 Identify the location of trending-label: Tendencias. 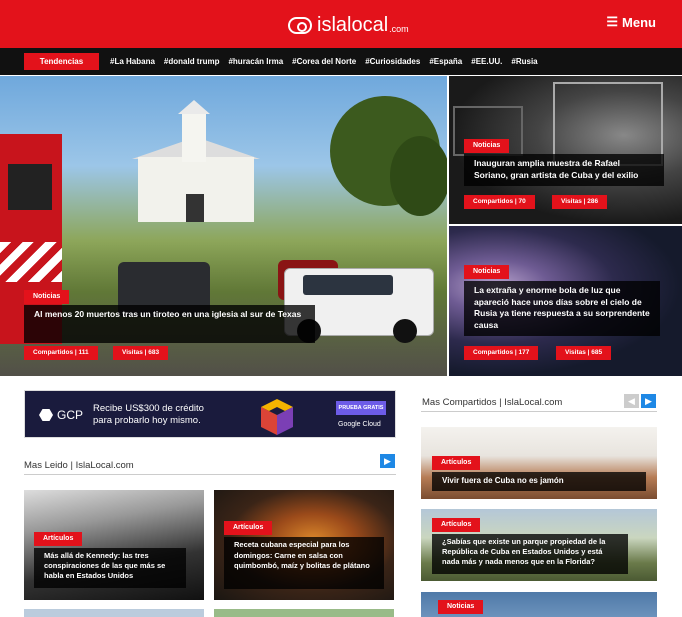
(61, 61).